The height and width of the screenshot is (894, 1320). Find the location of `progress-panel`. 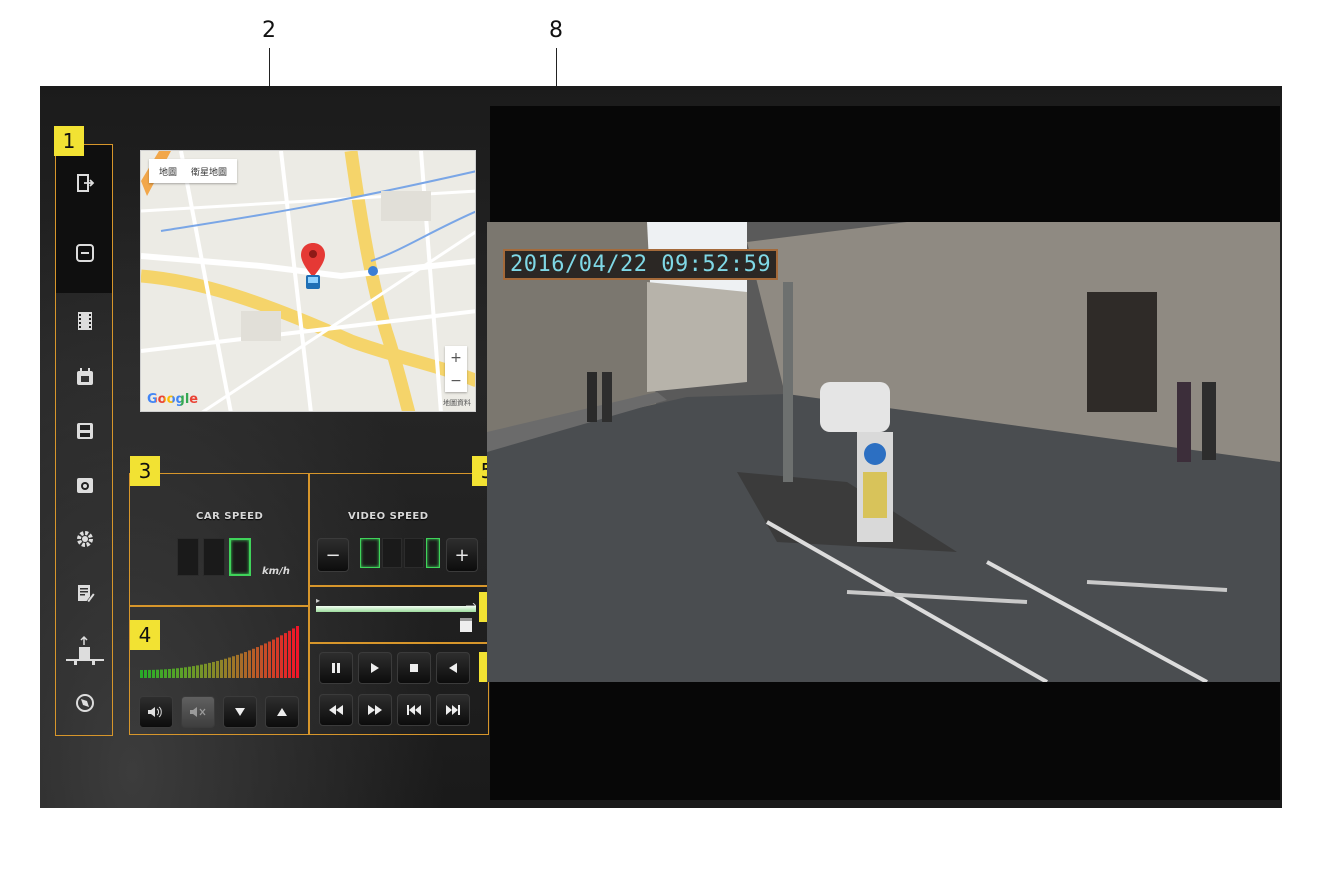

progress-panel is located at coordinates (399, 614).